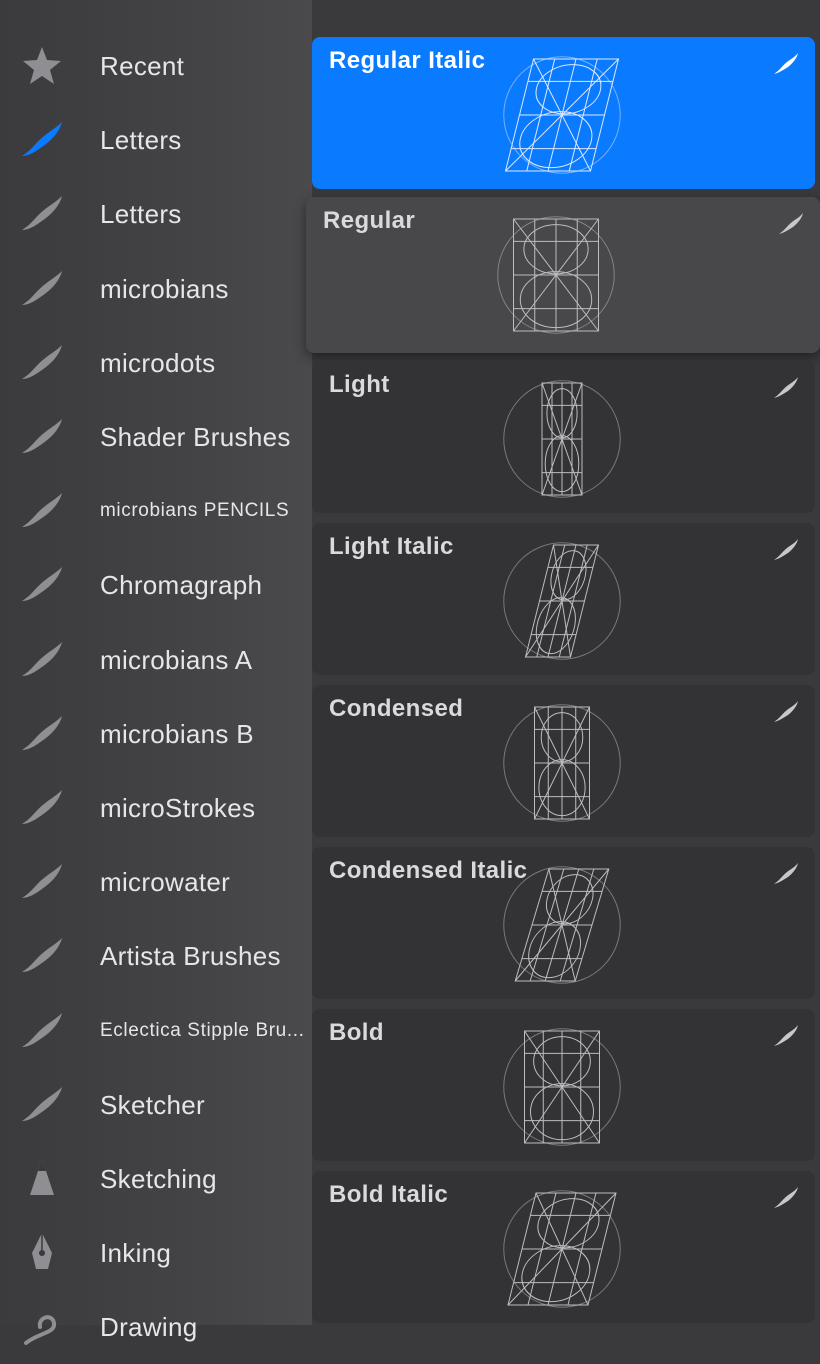  I want to click on brush-name: Light, so click(359, 384).